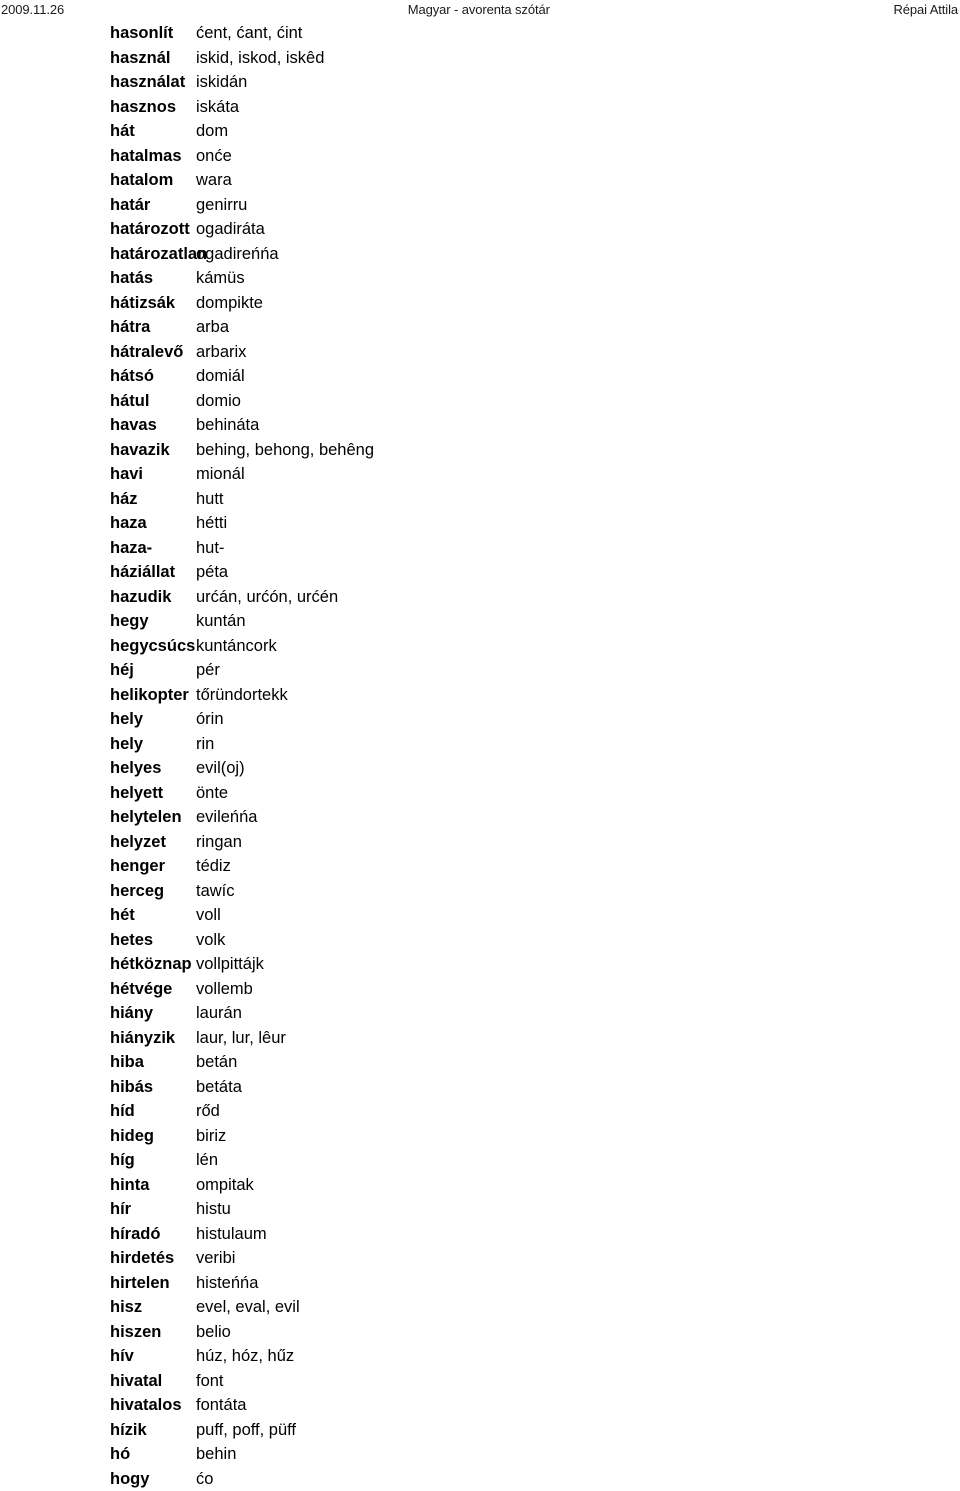 The height and width of the screenshot is (1491, 960). I want to click on header-date: 2009.11.26, so click(32, 10).